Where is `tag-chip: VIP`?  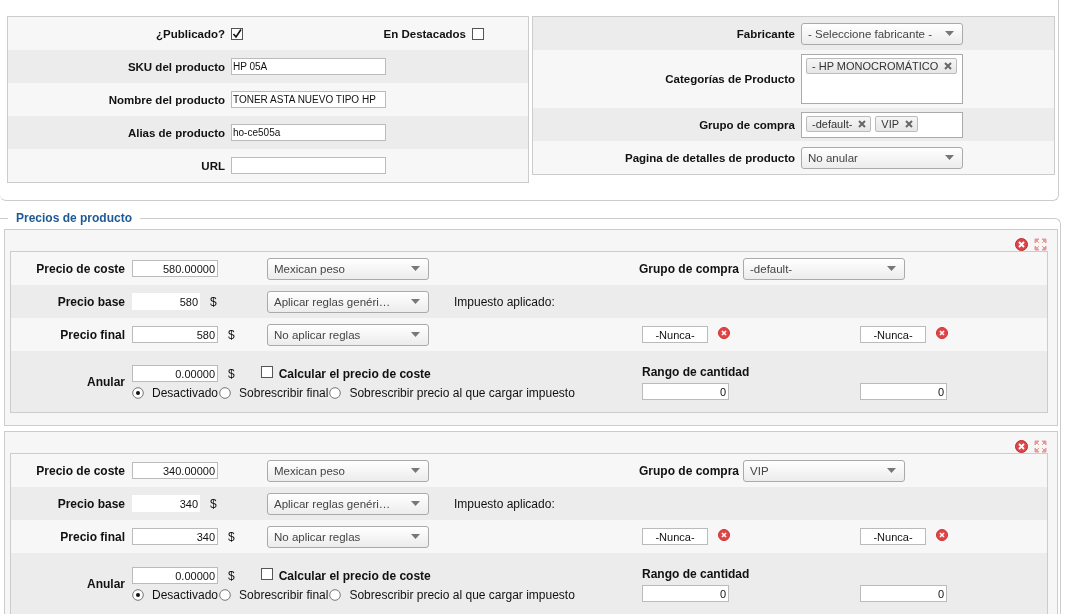 tag-chip: VIP is located at coordinates (897, 123).